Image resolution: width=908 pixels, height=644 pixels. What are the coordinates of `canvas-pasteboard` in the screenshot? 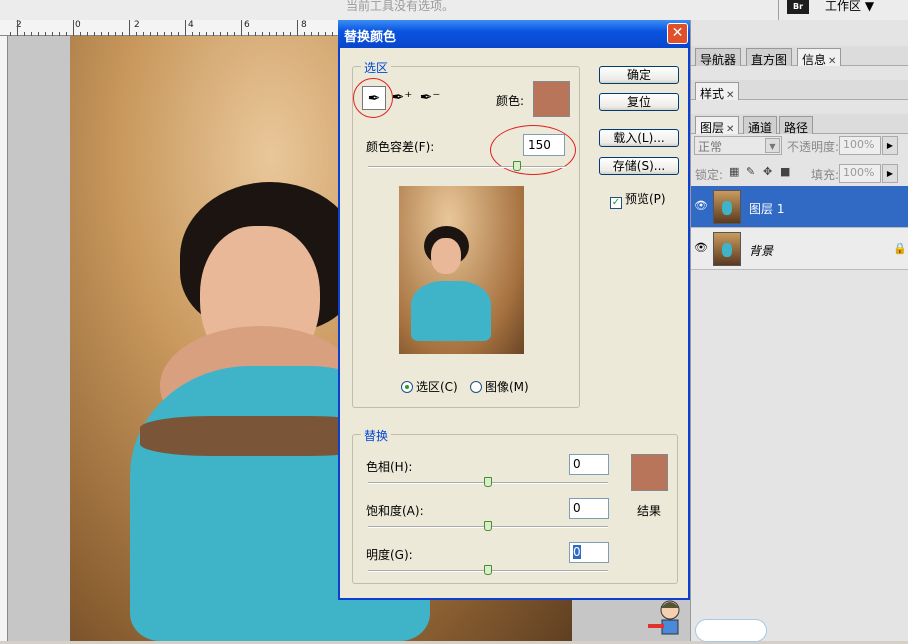 It's located at (39, 338).